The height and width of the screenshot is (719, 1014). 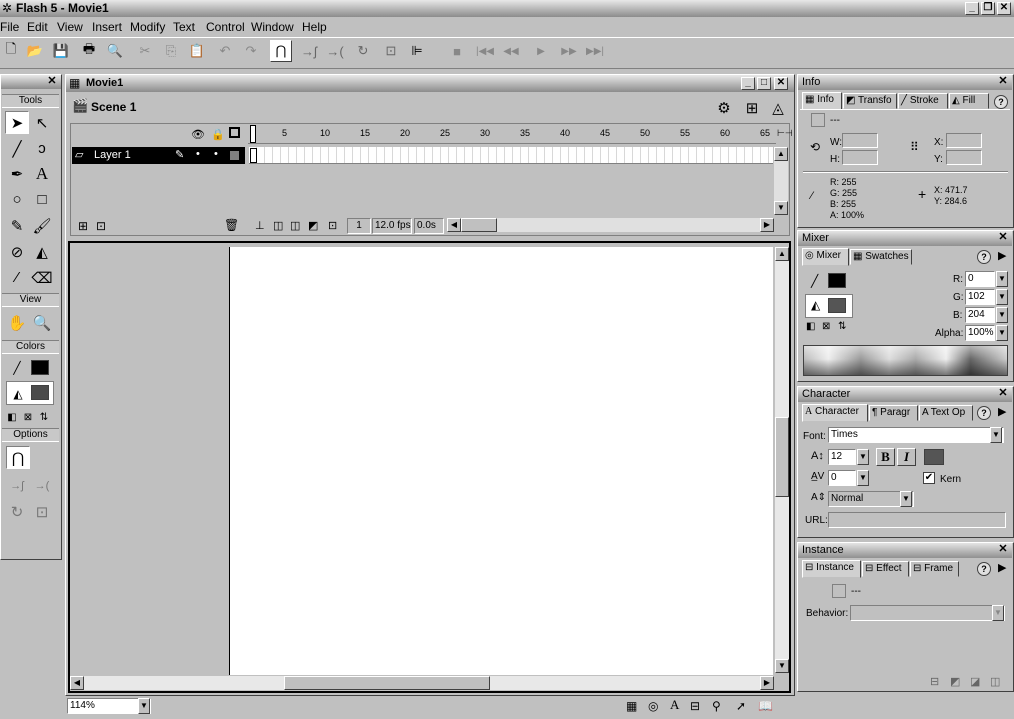 What do you see at coordinates (42, 511) in the screenshot?
I see `scale-option-icon: ⊡` at bounding box center [42, 511].